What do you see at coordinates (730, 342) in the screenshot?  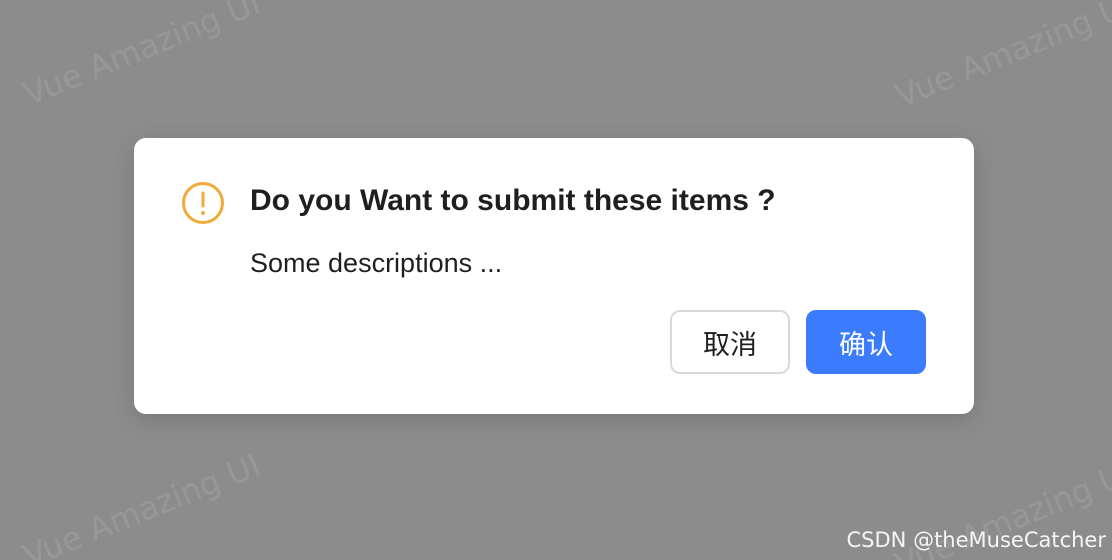 I see `cancel-button: 取消` at bounding box center [730, 342].